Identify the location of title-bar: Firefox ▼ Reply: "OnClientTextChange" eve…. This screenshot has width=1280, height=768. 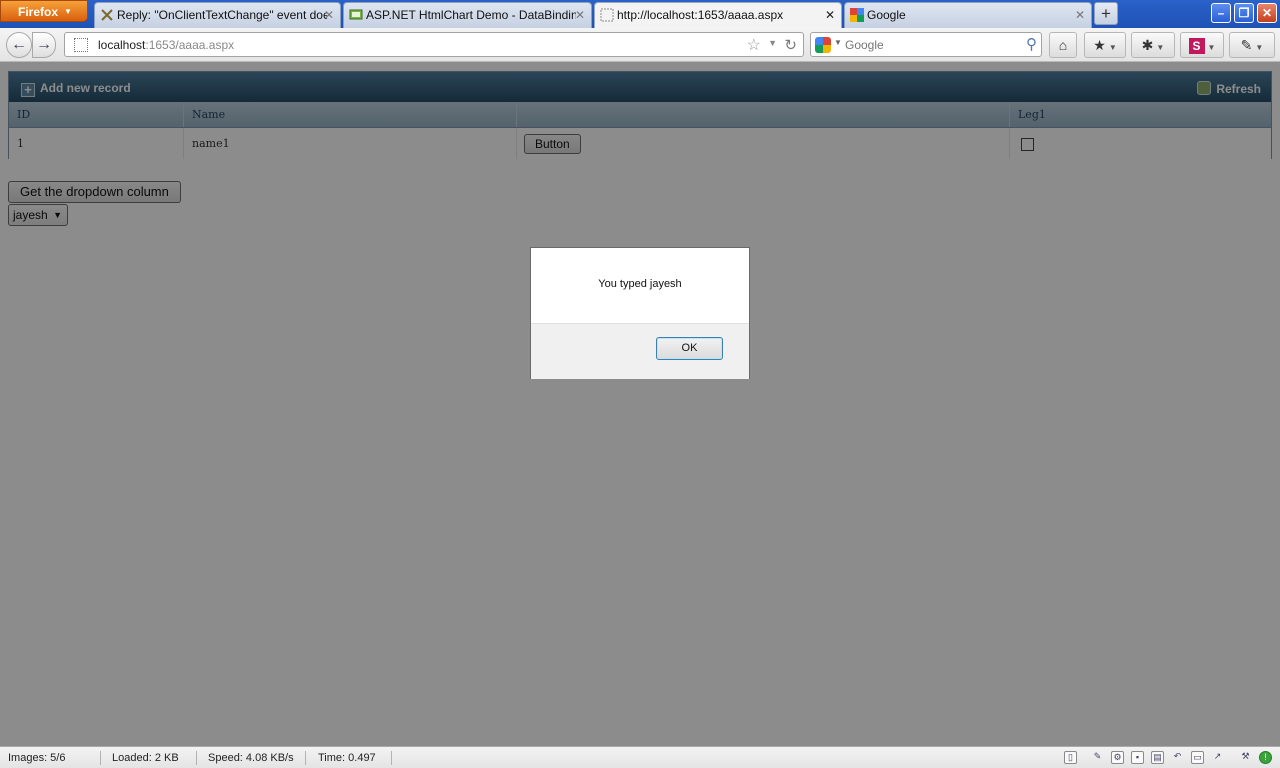
(640, 14).